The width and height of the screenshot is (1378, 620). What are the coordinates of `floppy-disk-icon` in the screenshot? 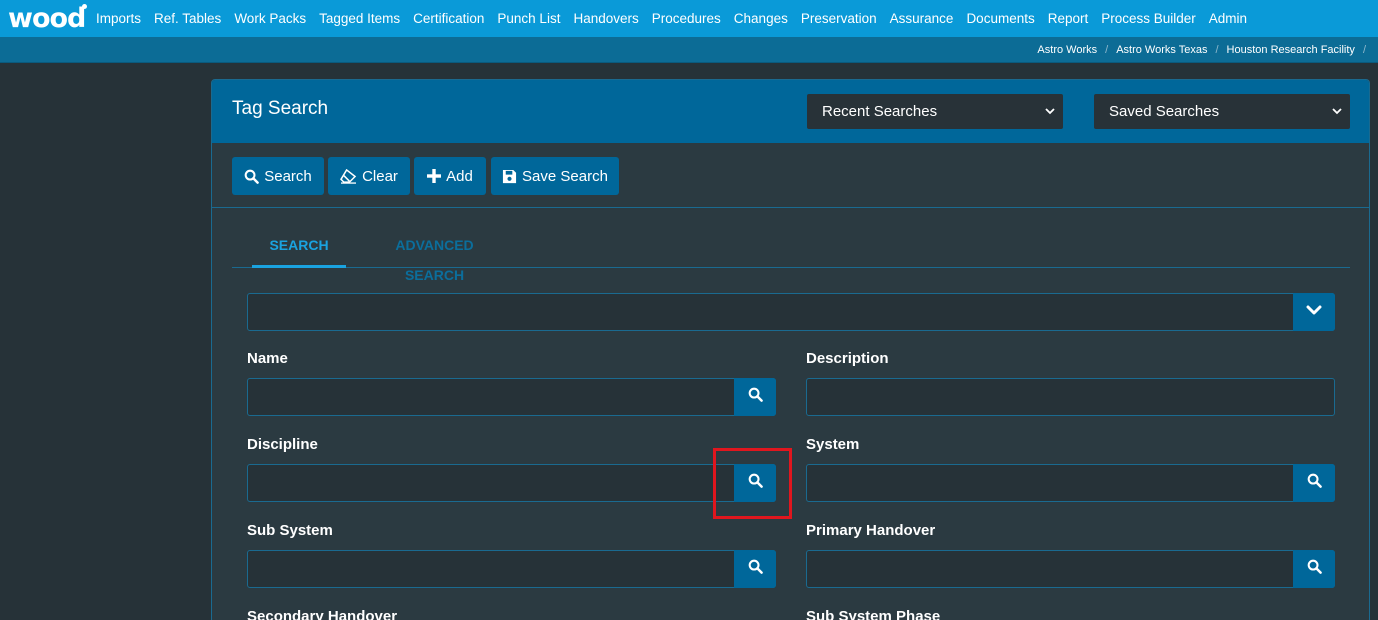 It's located at (509, 176).